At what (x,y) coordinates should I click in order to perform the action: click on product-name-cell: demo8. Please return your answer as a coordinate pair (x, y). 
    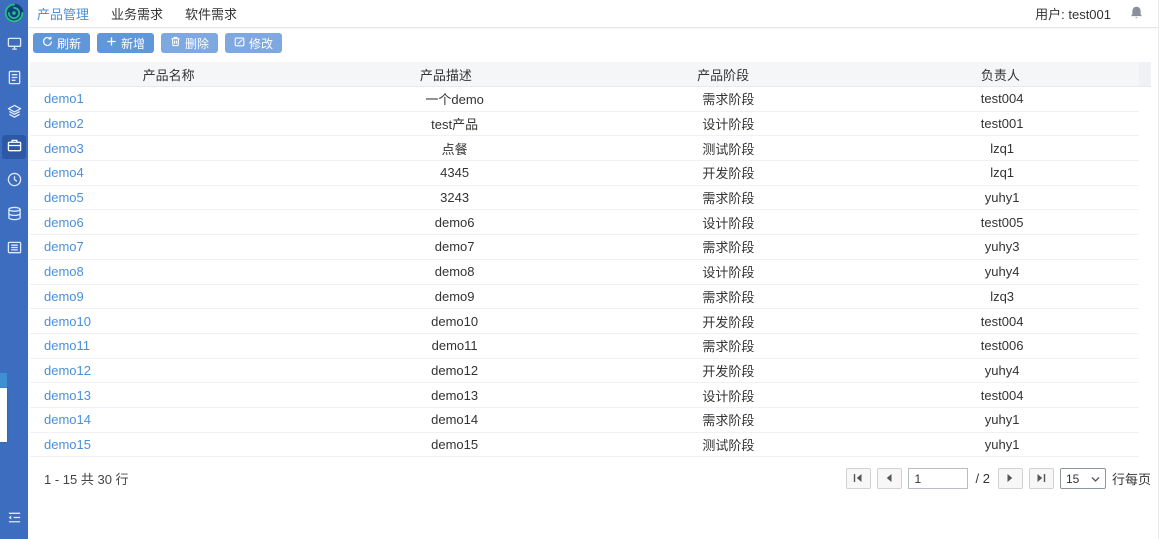
    Looking at the image, I should click on (174, 272).